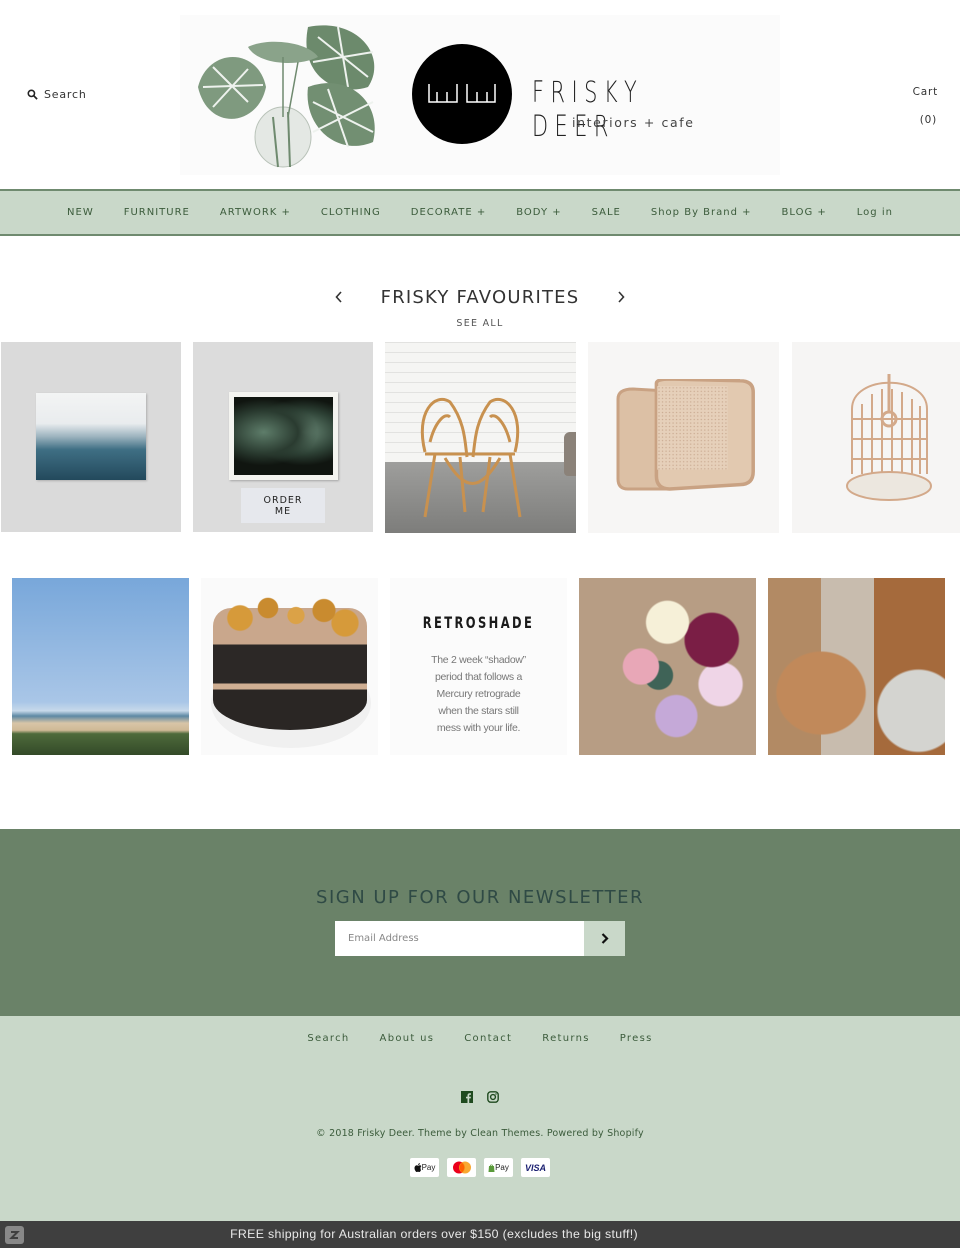 The height and width of the screenshot is (1248, 960). Describe the element at coordinates (535, 1167) in the screenshot. I see `visa-icon: VISA` at that location.